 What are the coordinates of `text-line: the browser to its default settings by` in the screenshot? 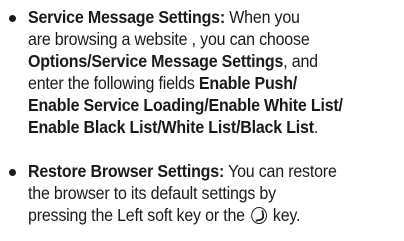 It's located at (152, 193).